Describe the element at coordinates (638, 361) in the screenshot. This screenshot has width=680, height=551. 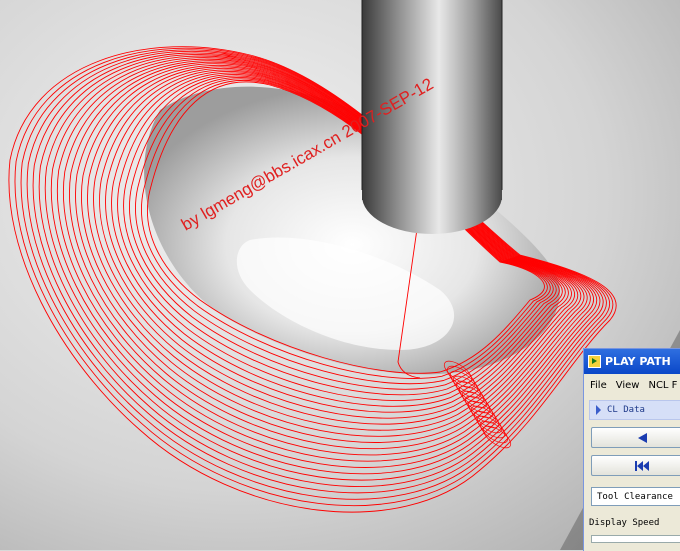
I see `play-path-title: PLAY PATH` at that location.